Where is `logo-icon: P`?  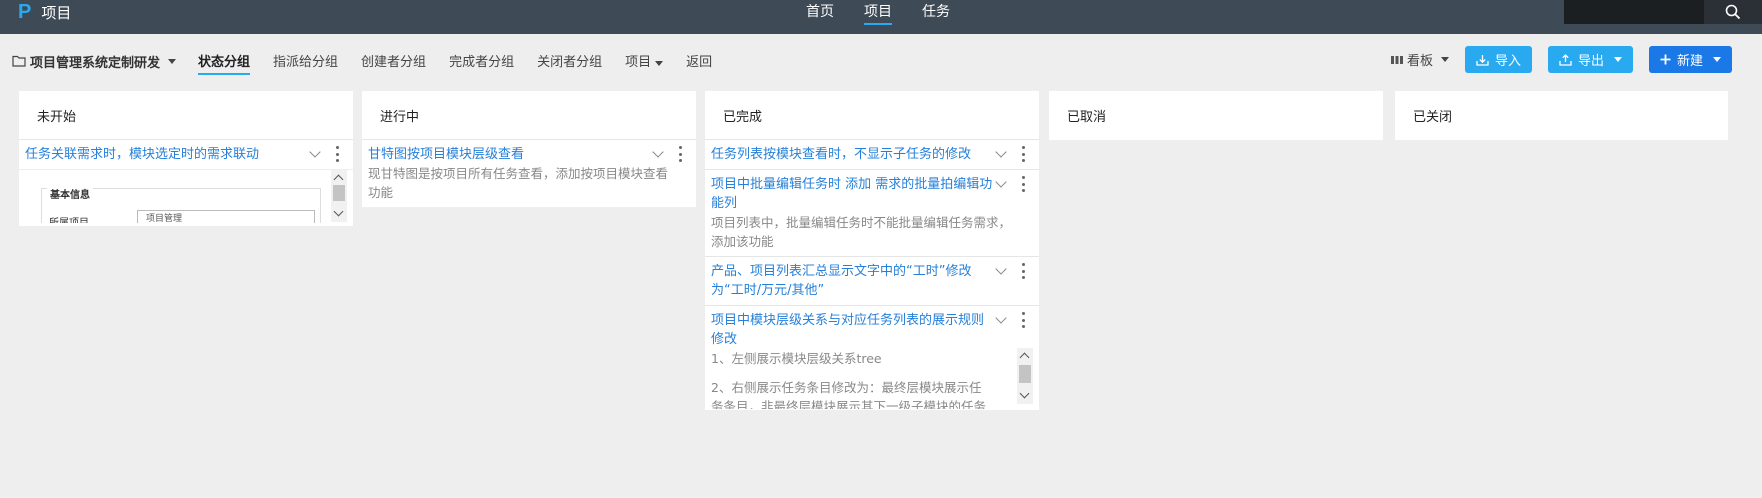
logo-icon: P is located at coordinates (25, 12).